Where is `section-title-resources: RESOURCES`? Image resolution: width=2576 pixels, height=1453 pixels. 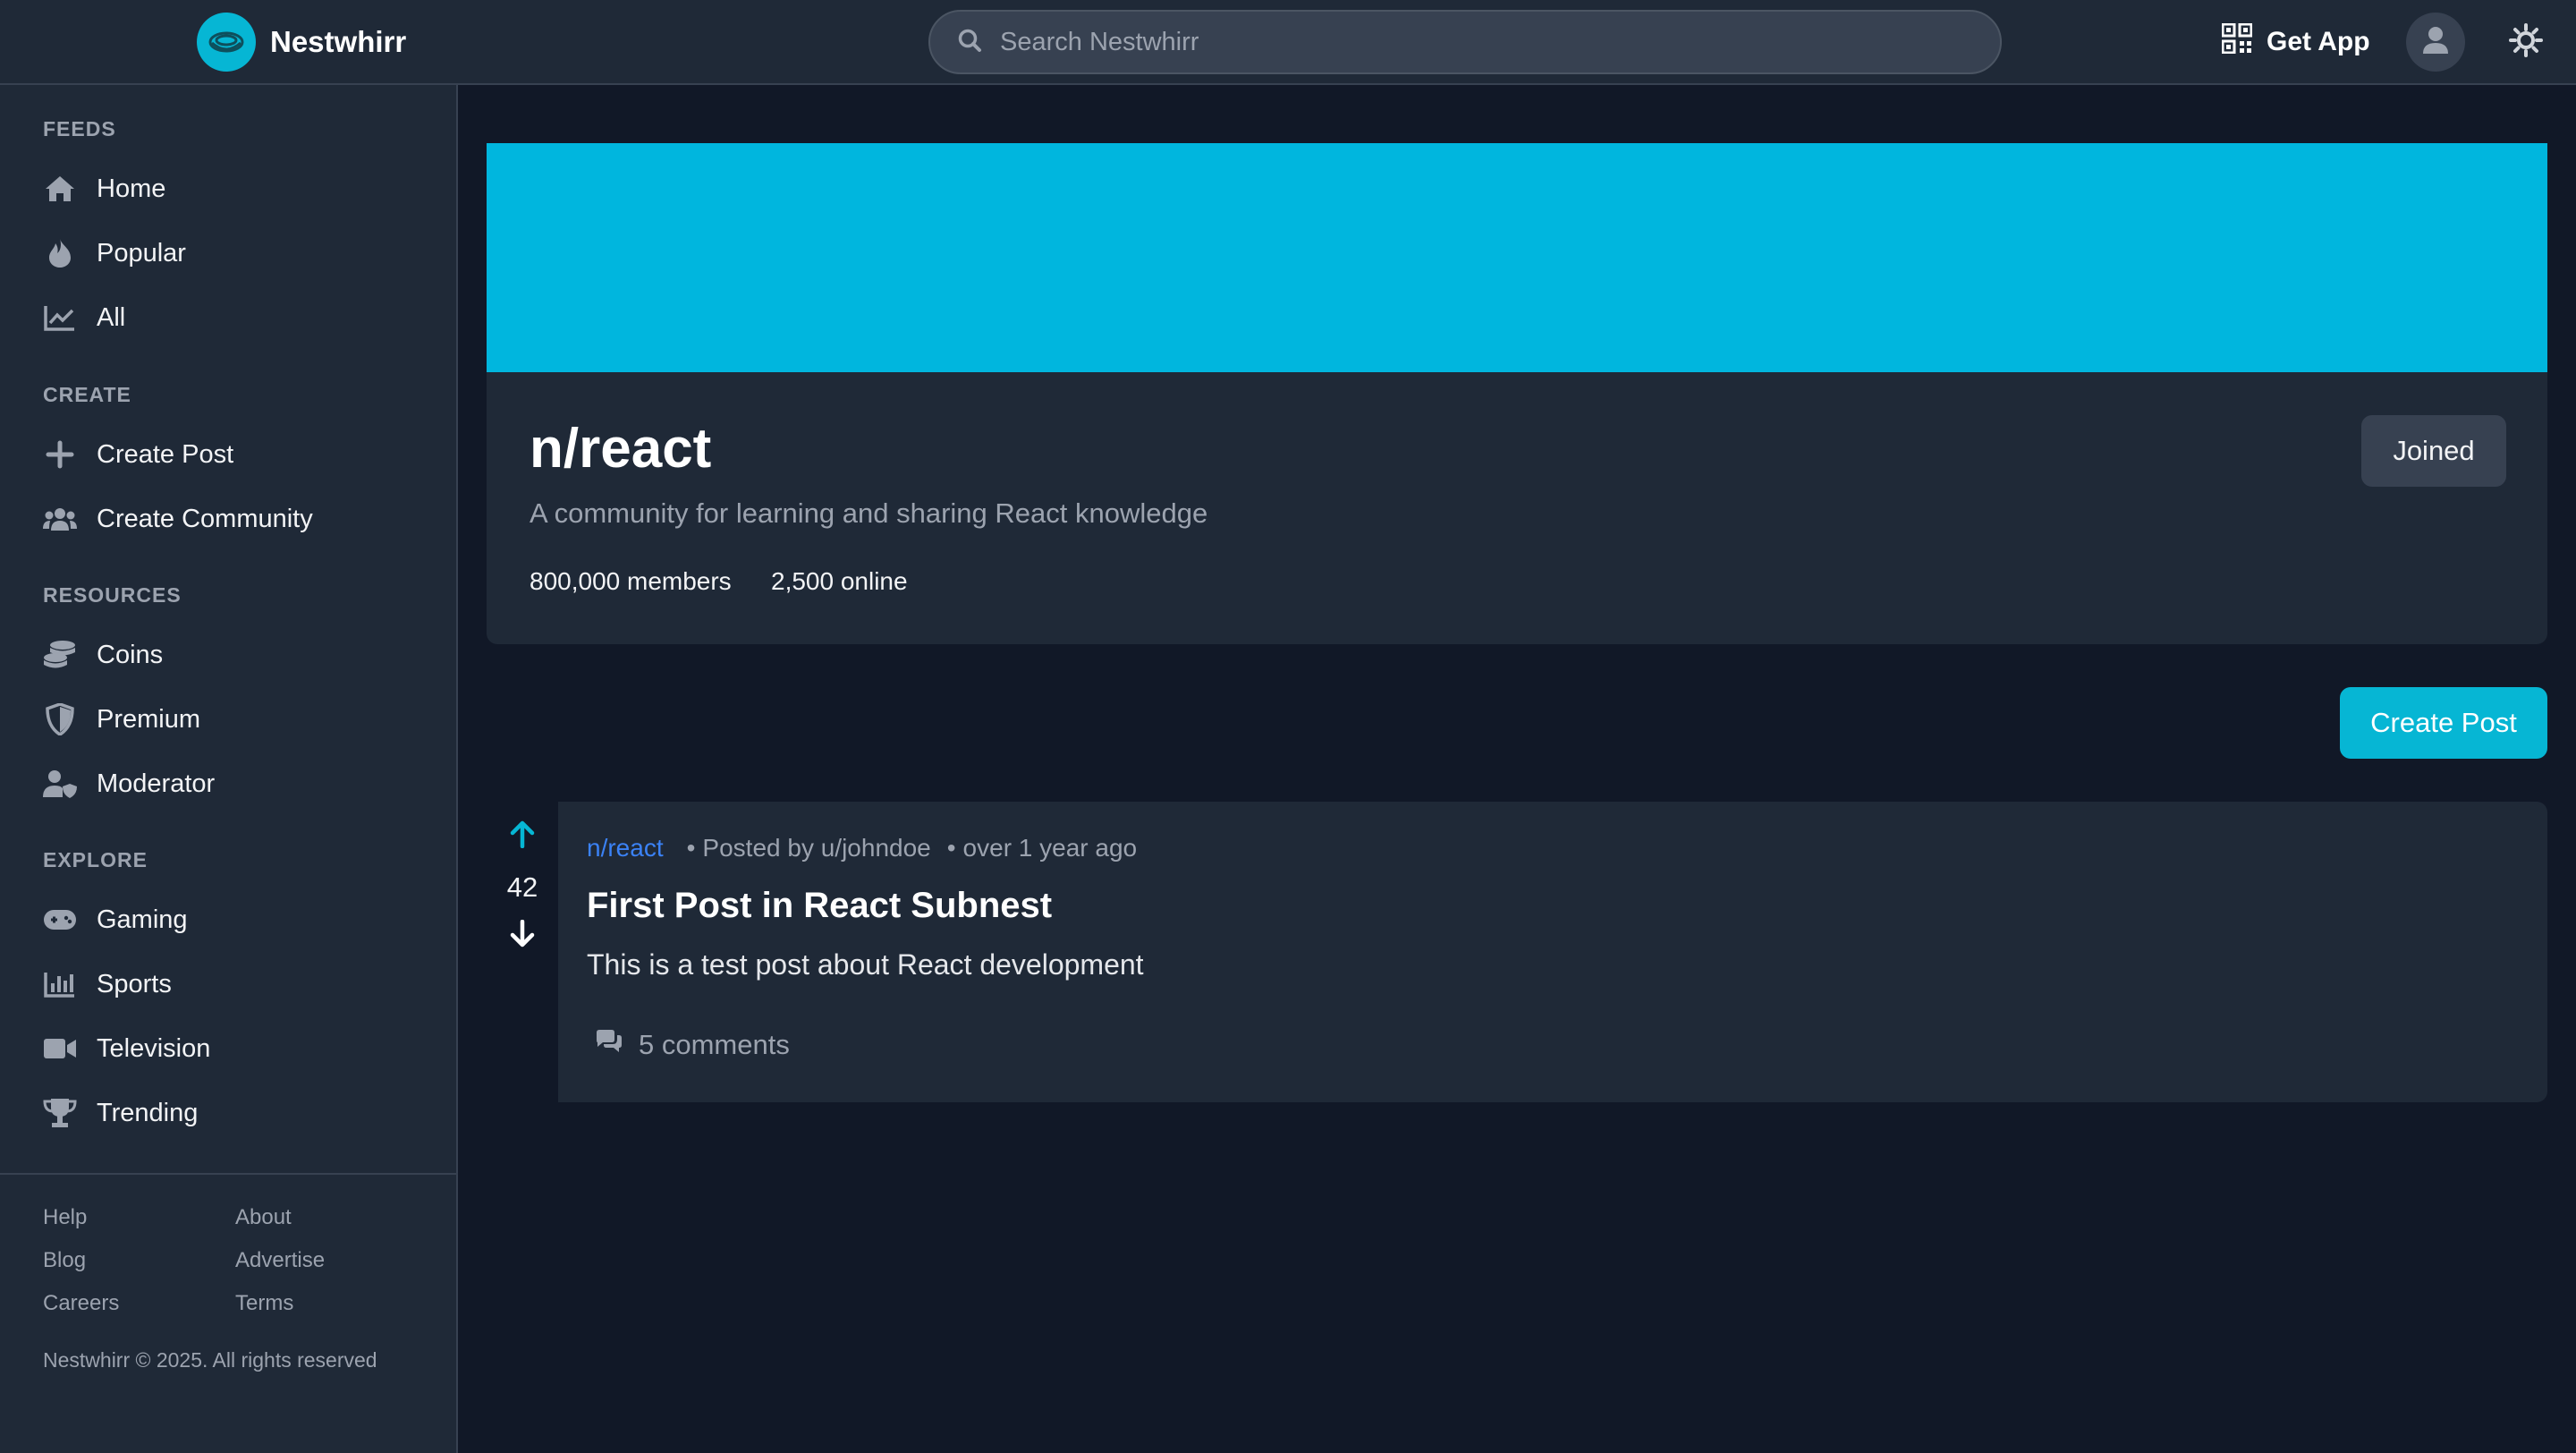 section-title-resources: RESOURCES is located at coordinates (112, 595).